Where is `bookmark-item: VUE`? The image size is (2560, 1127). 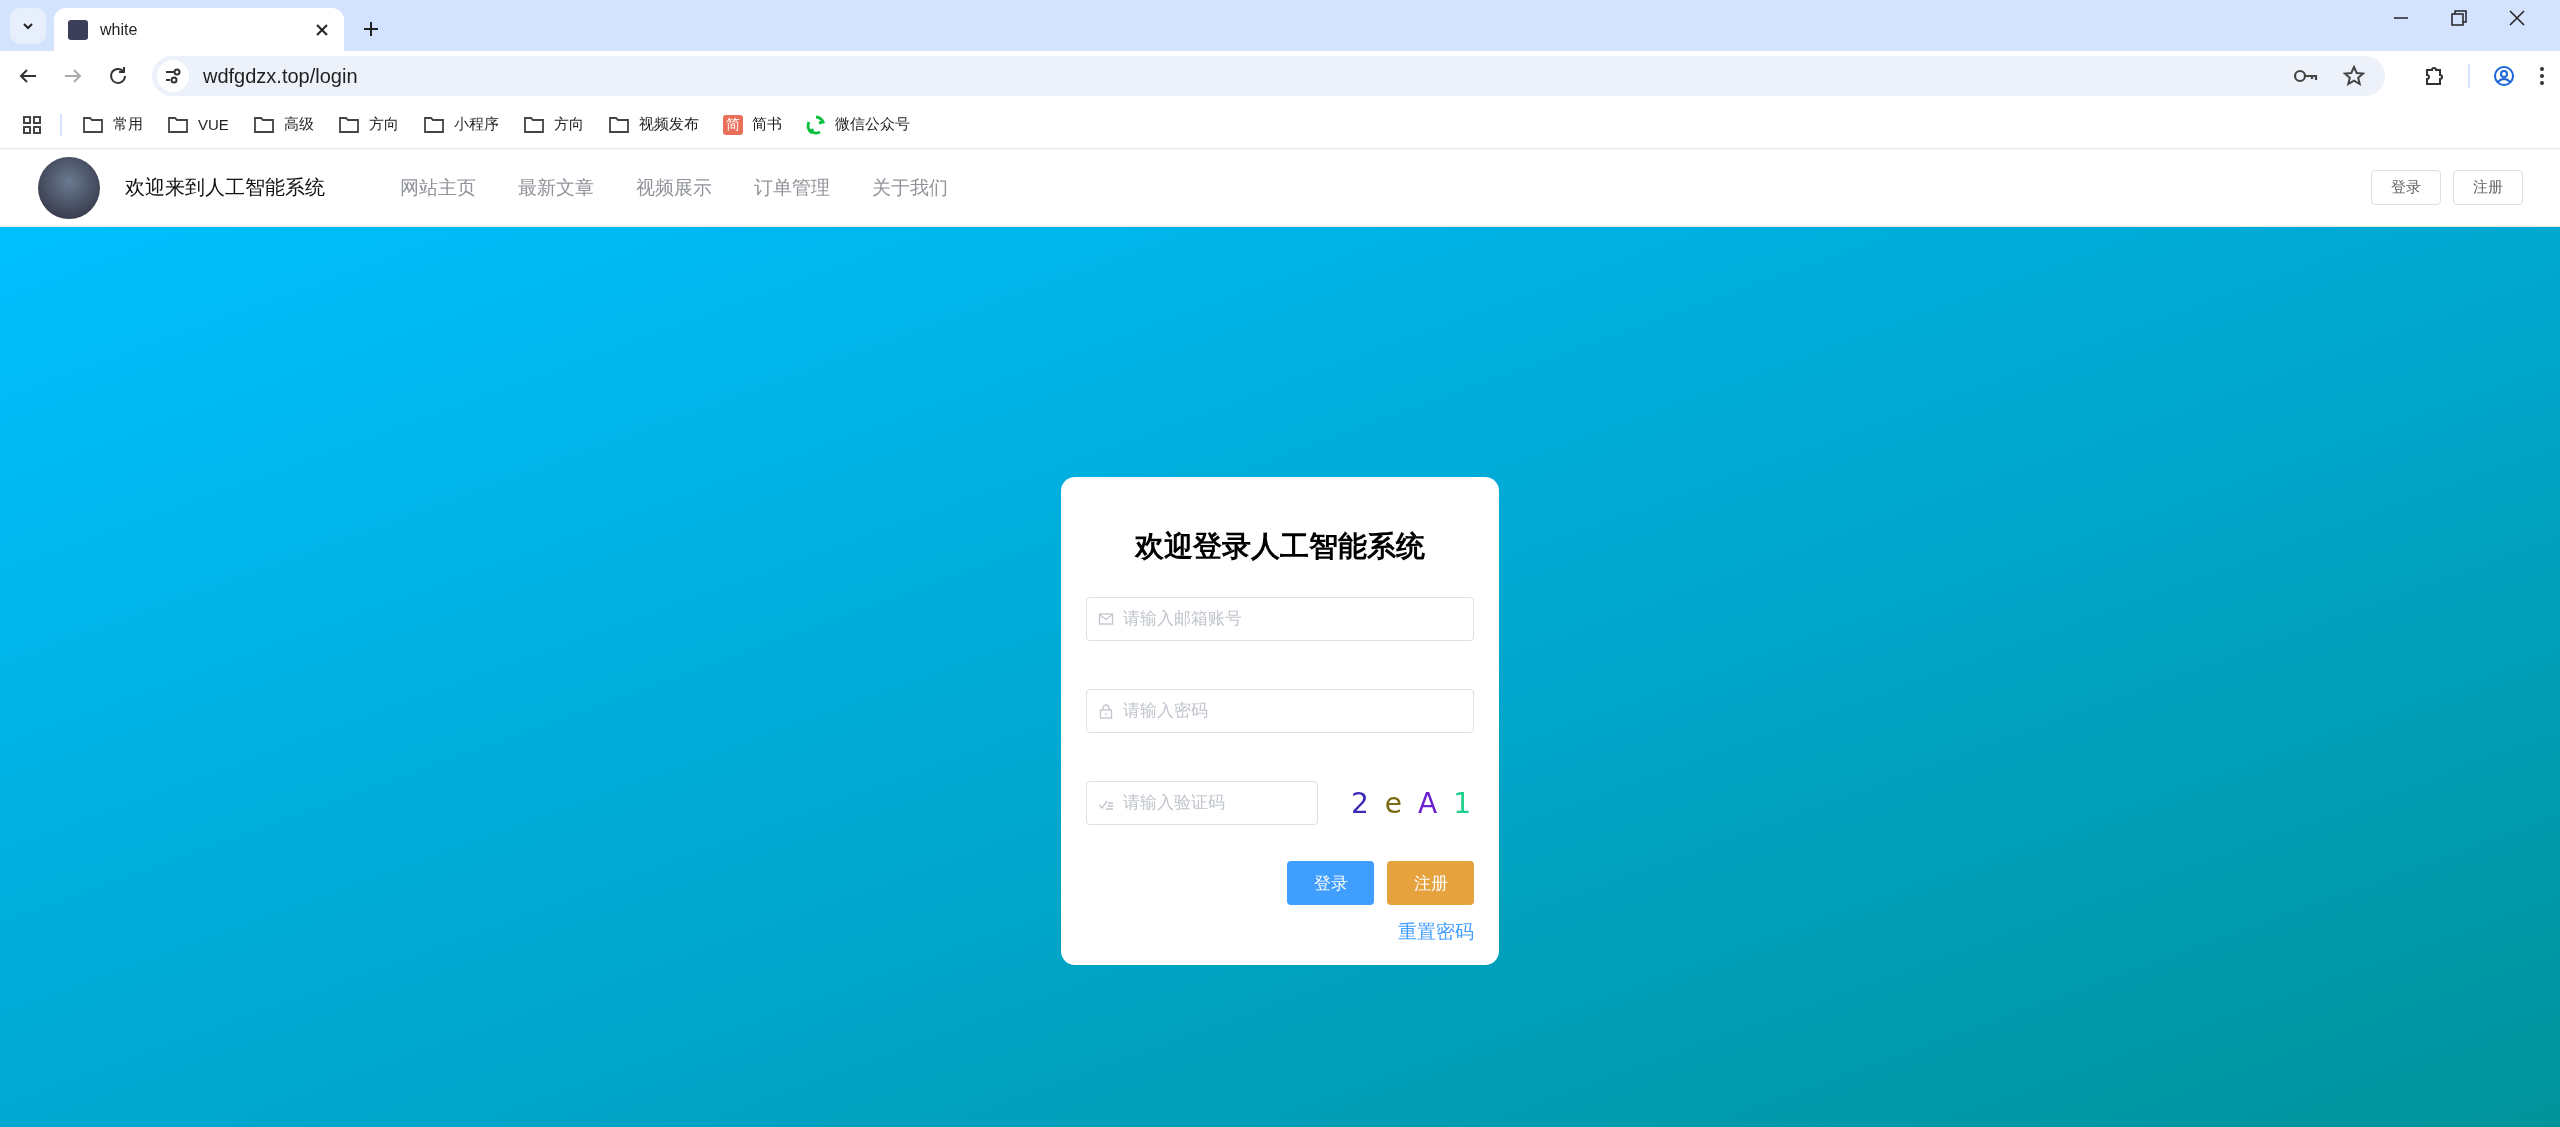 bookmark-item: VUE is located at coordinates (198, 124).